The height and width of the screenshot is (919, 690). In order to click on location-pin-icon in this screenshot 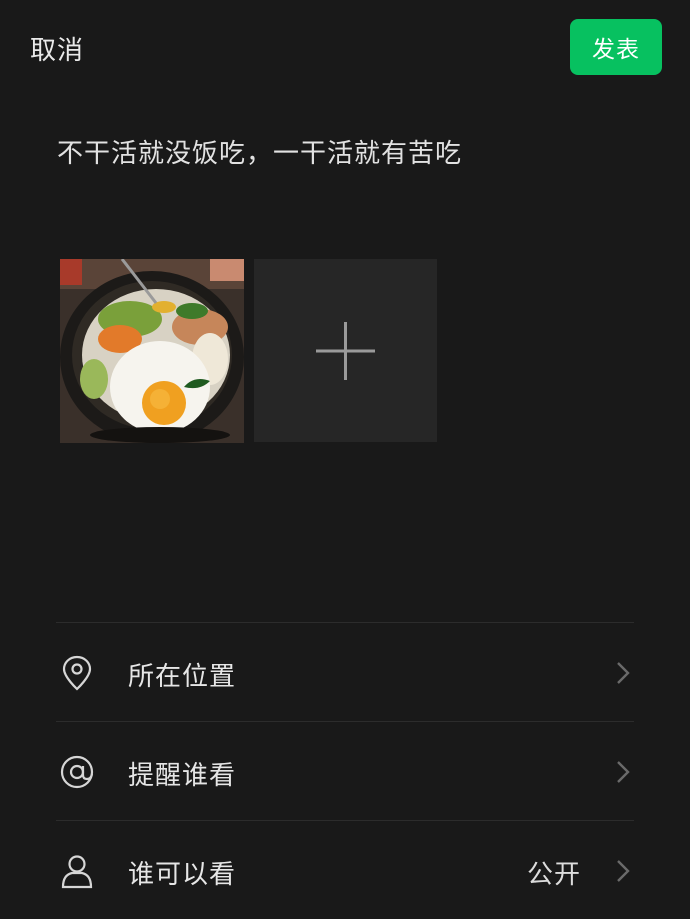, I will do `click(77, 673)`.